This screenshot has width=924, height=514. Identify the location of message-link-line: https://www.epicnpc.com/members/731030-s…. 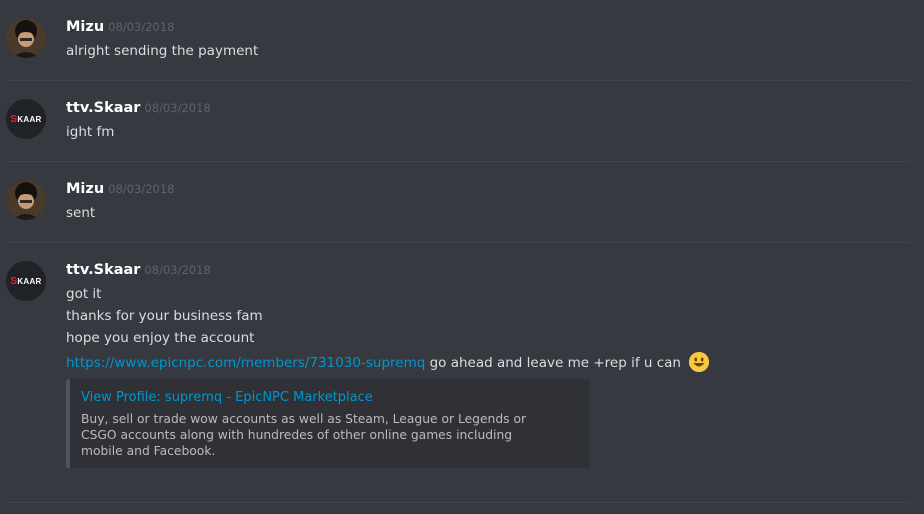
(388, 362).